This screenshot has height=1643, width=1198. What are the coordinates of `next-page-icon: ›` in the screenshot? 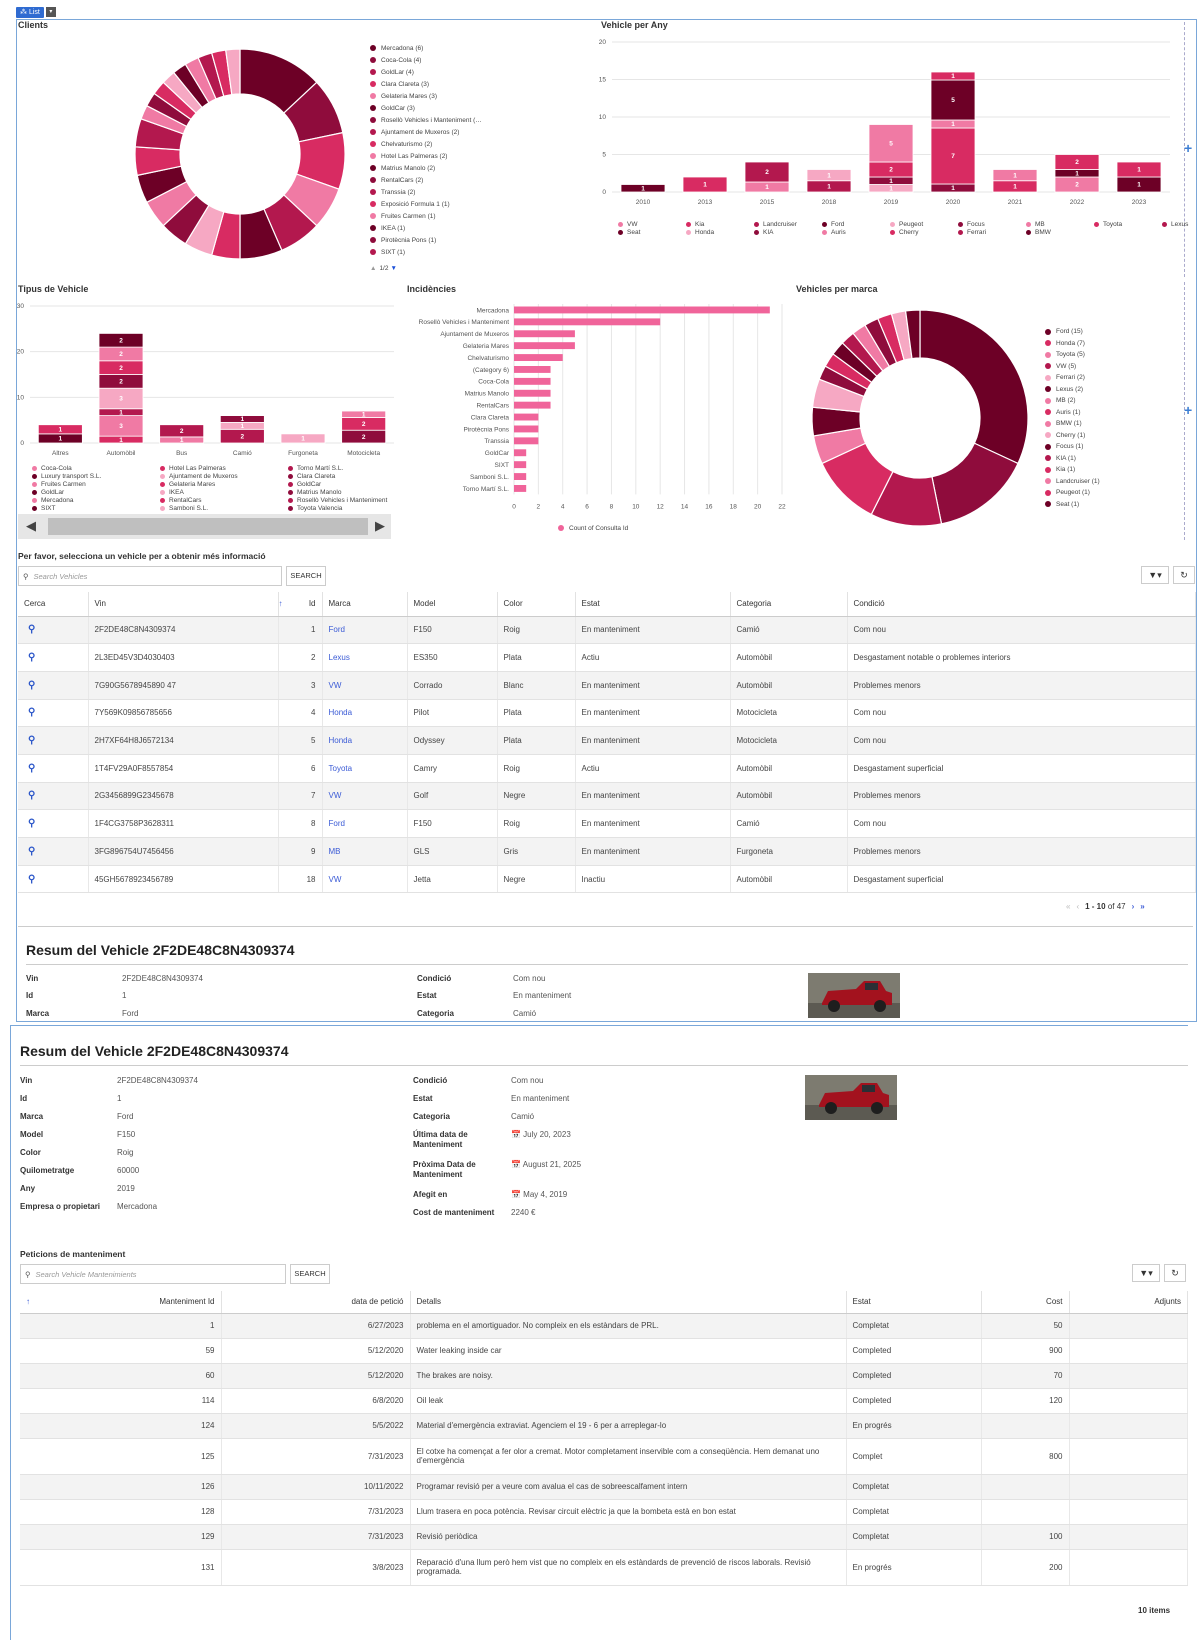 It's located at (1133, 906).